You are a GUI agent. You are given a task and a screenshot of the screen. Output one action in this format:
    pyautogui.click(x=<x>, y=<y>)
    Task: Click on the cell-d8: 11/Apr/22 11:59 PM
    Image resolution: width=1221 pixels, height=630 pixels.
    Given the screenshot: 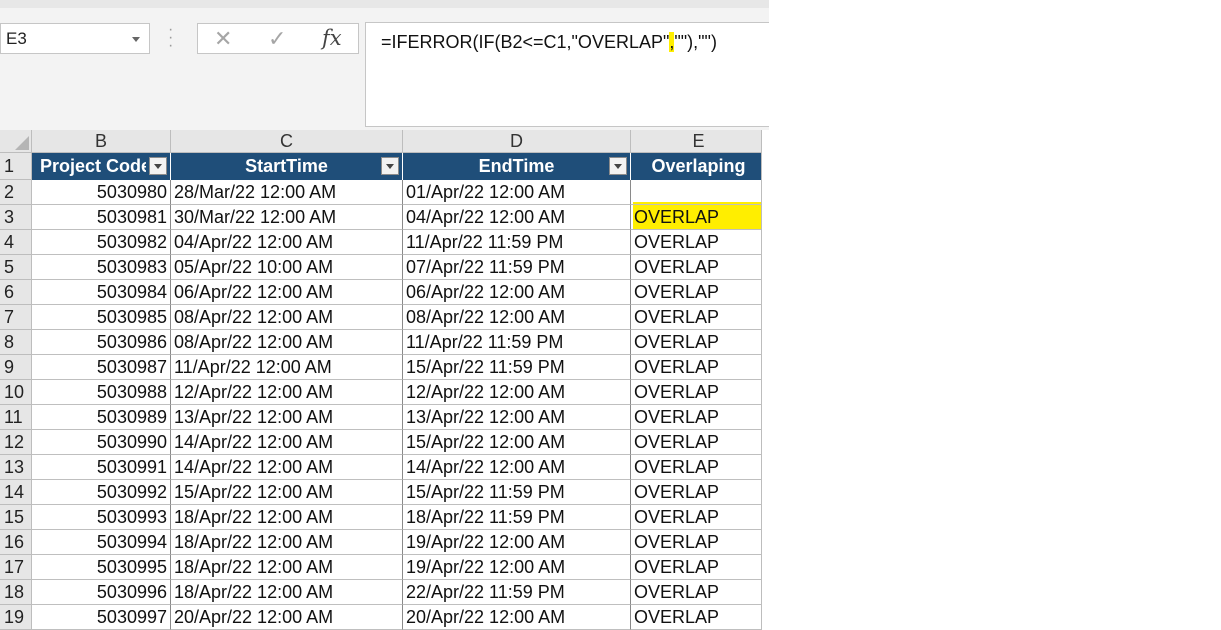 What is the action you would take?
    pyautogui.click(x=517, y=342)
    